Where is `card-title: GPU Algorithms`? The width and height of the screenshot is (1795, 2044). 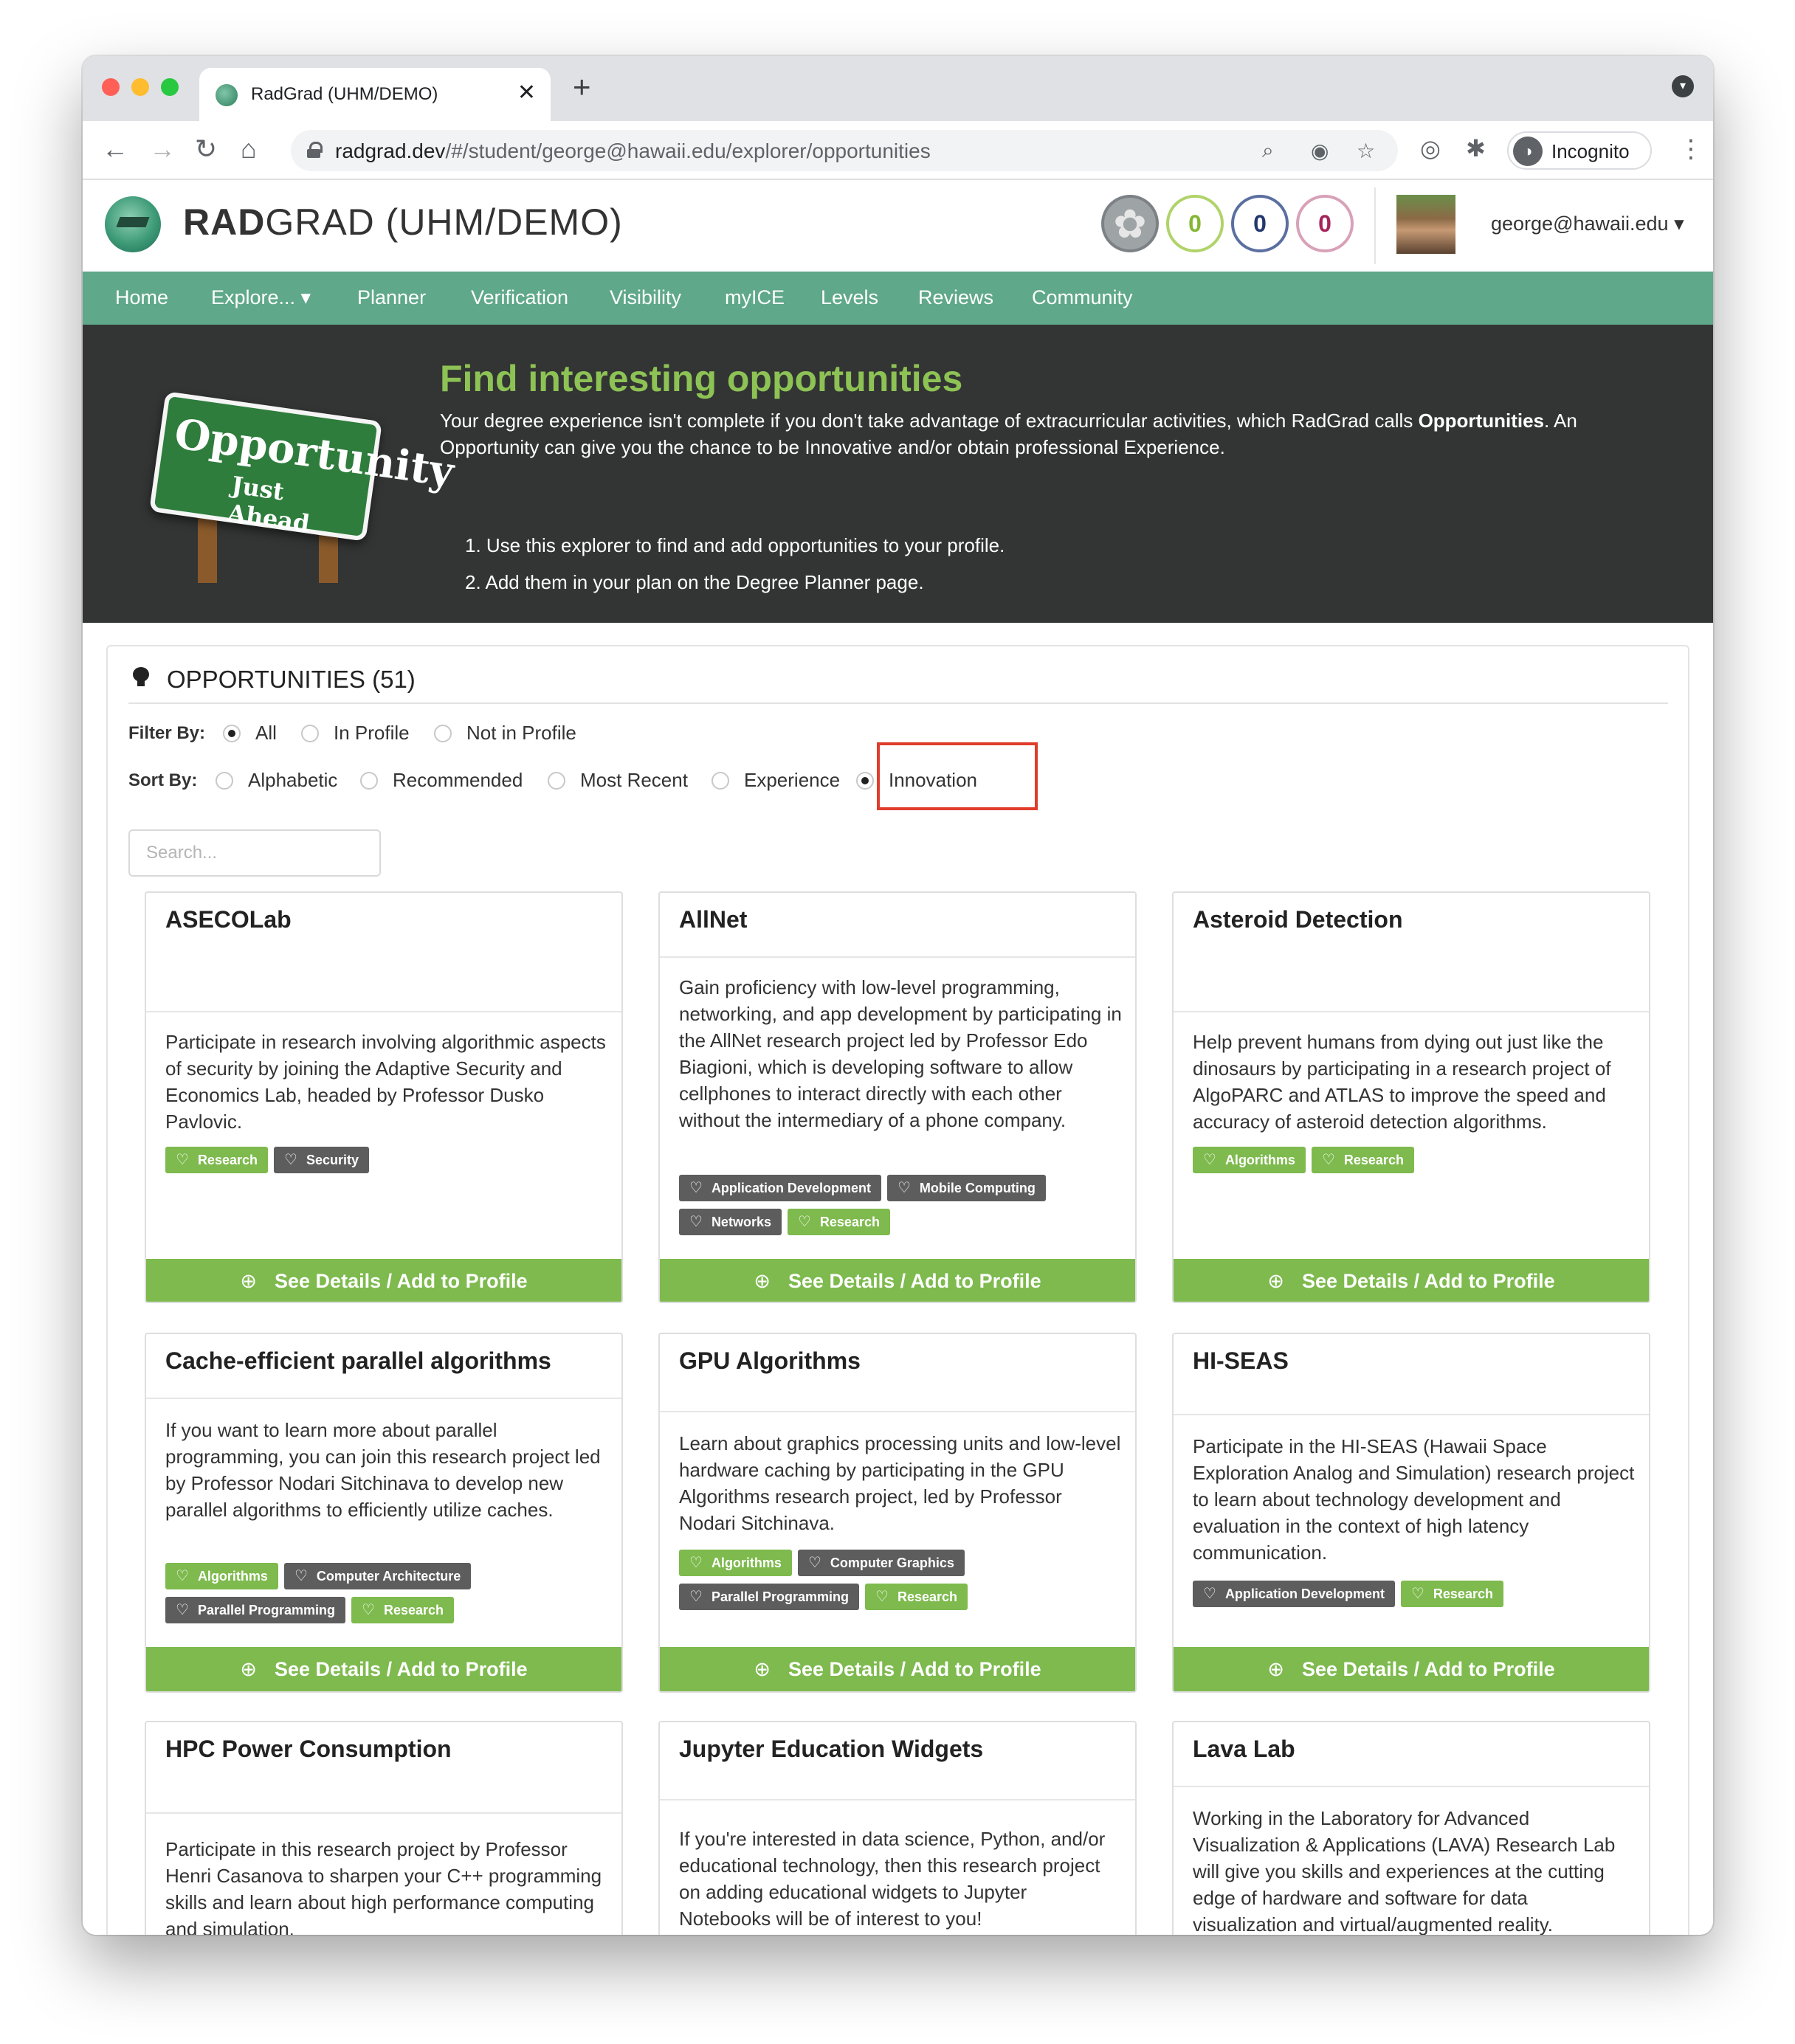
card-title: GPU Algorithms is located at coordinates (770, 1361).